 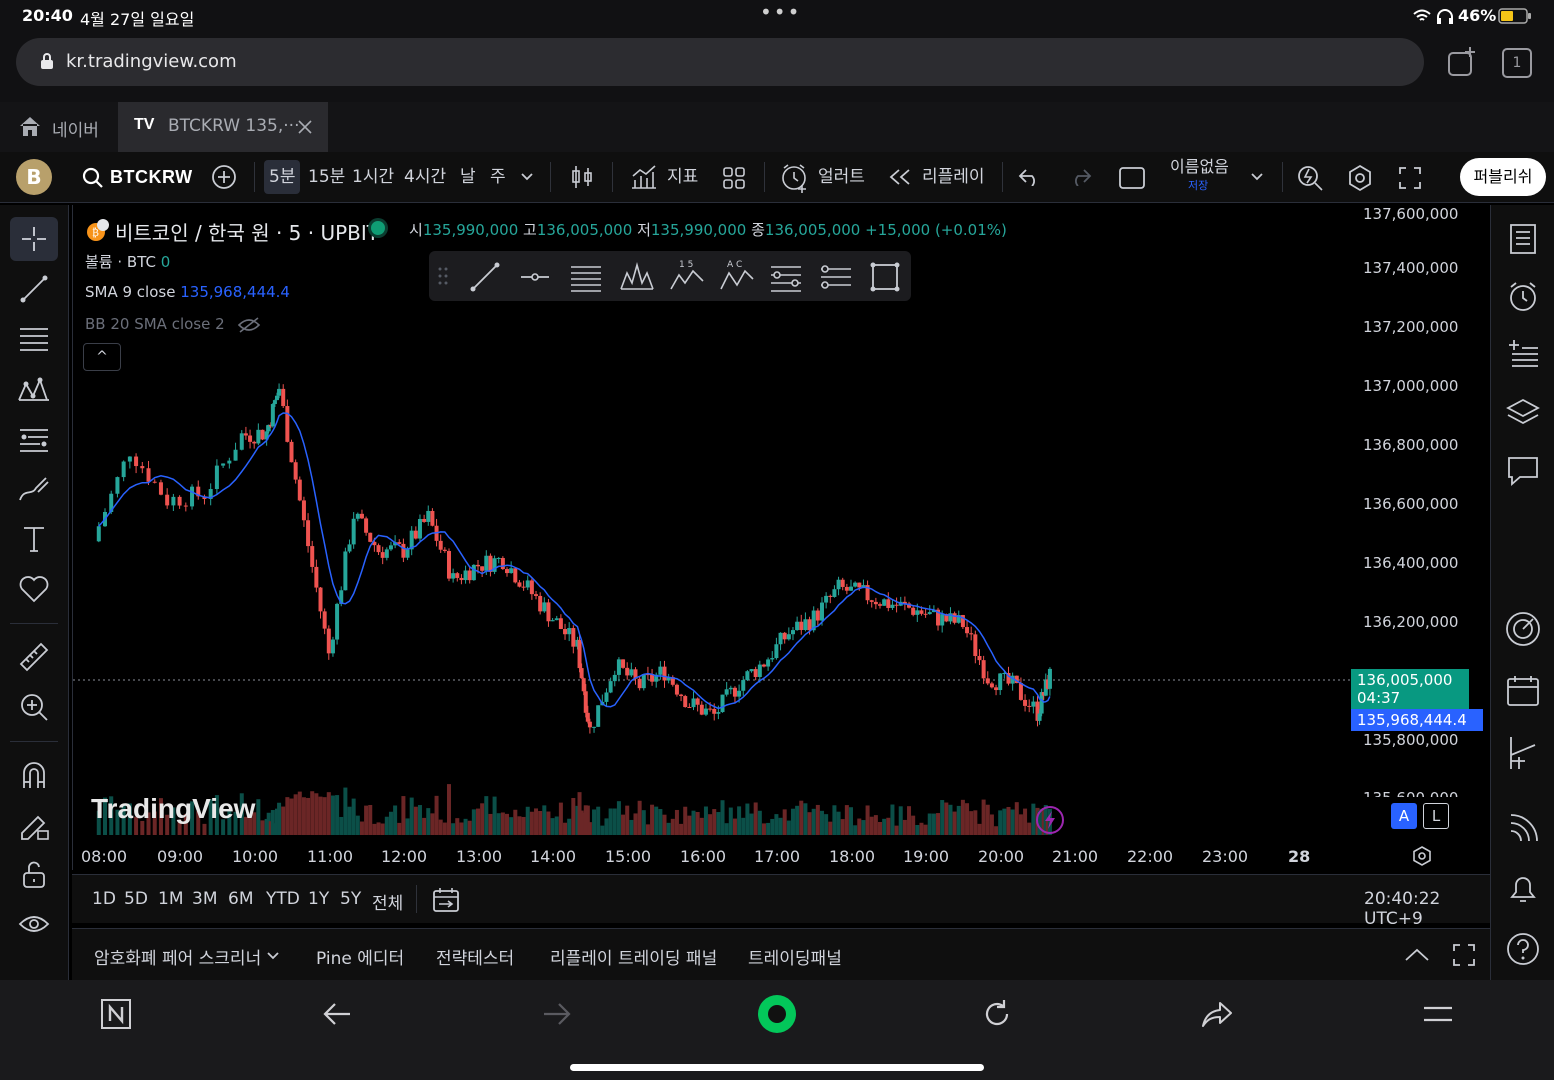 What do you see at coordinates (836, 277) in the screenshot?
I see `position-icon` at bounding box center [836, 277].